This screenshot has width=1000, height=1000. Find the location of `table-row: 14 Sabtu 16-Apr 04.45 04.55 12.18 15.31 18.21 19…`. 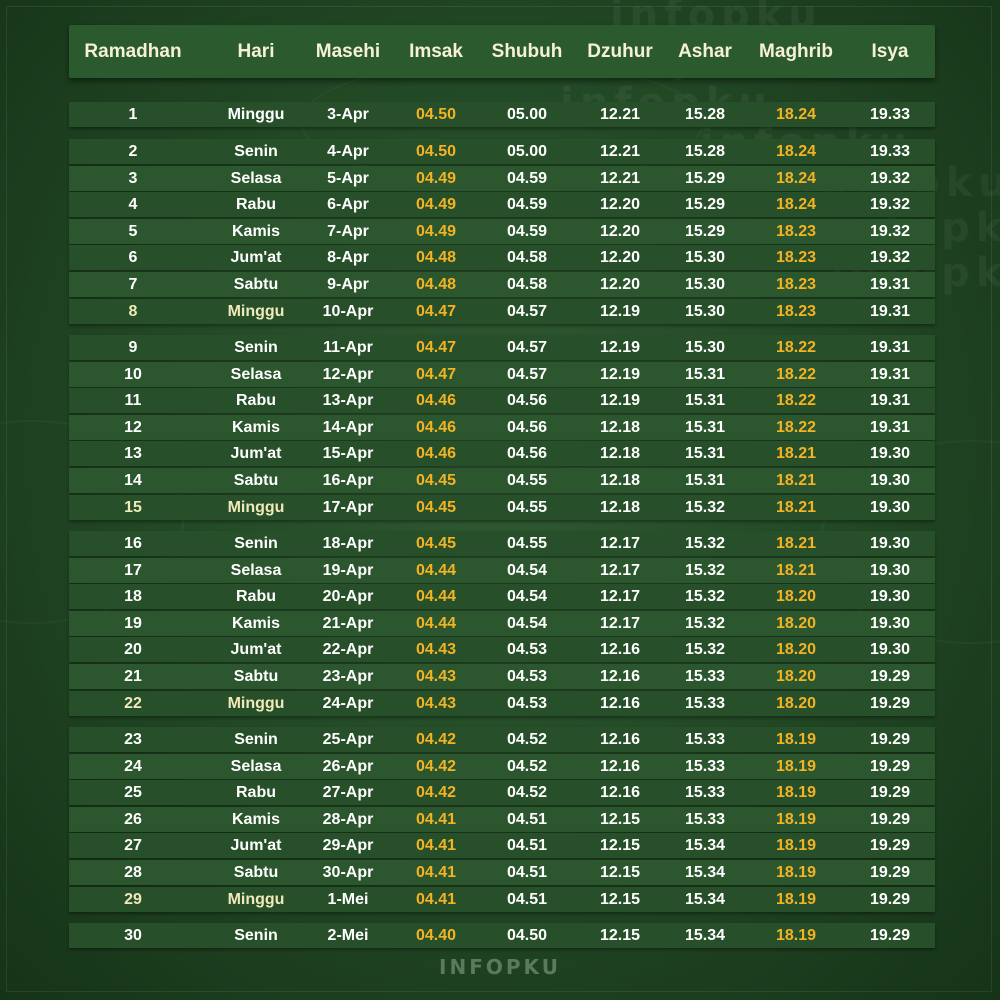

table-row: 14 Sabtu 16-Apr 04.45 04.55 12.18 15.31 18.21 19… is located at coordinates (502, 480).